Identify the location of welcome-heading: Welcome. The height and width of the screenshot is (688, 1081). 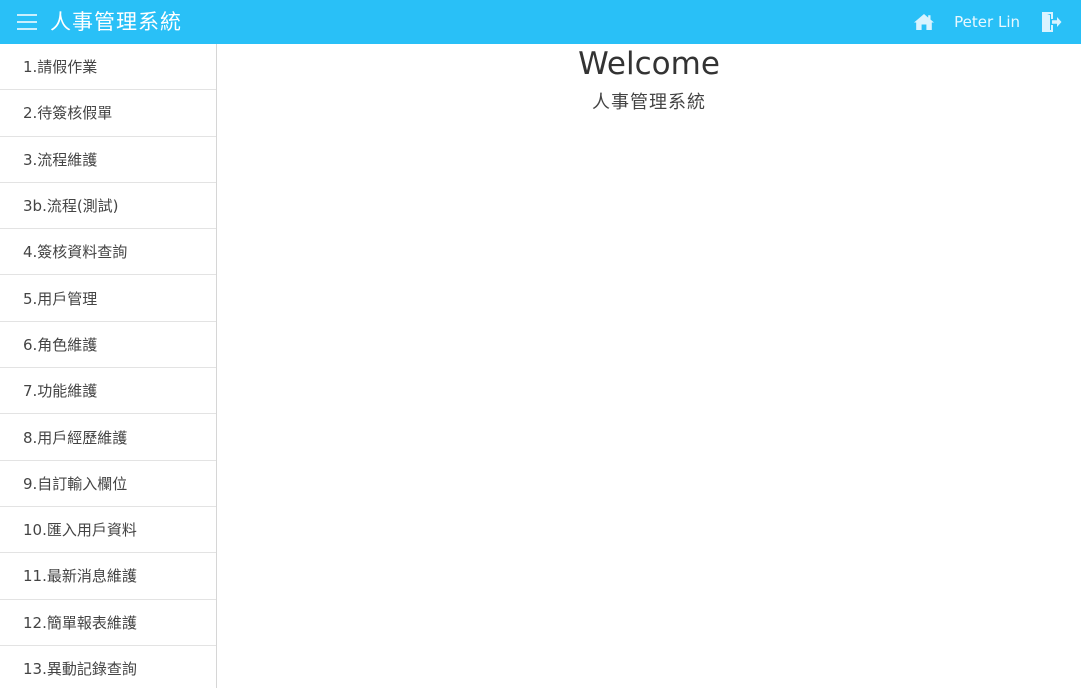
(649, 64).